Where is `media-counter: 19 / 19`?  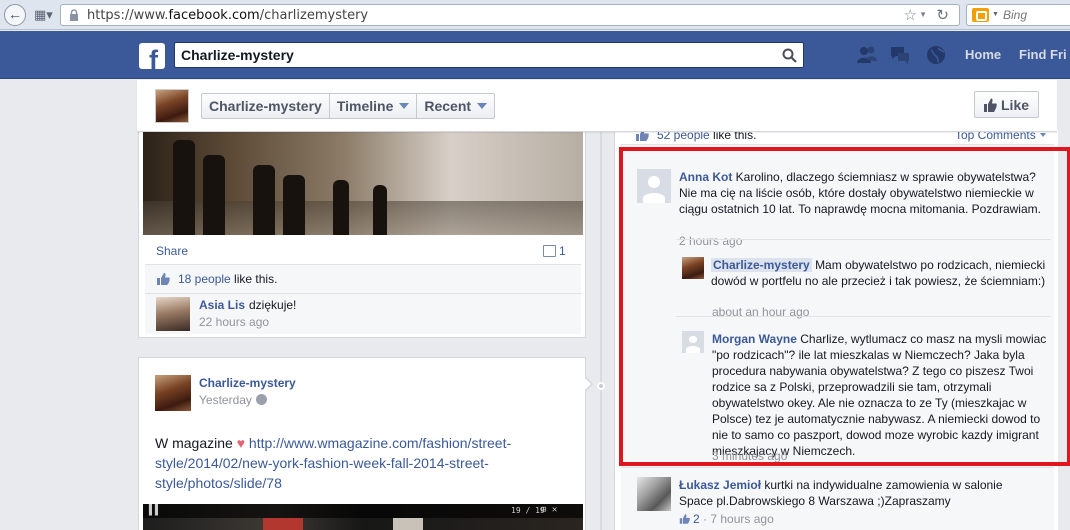 media-counter: 19 / 19 is located at coordinates (528, 510).